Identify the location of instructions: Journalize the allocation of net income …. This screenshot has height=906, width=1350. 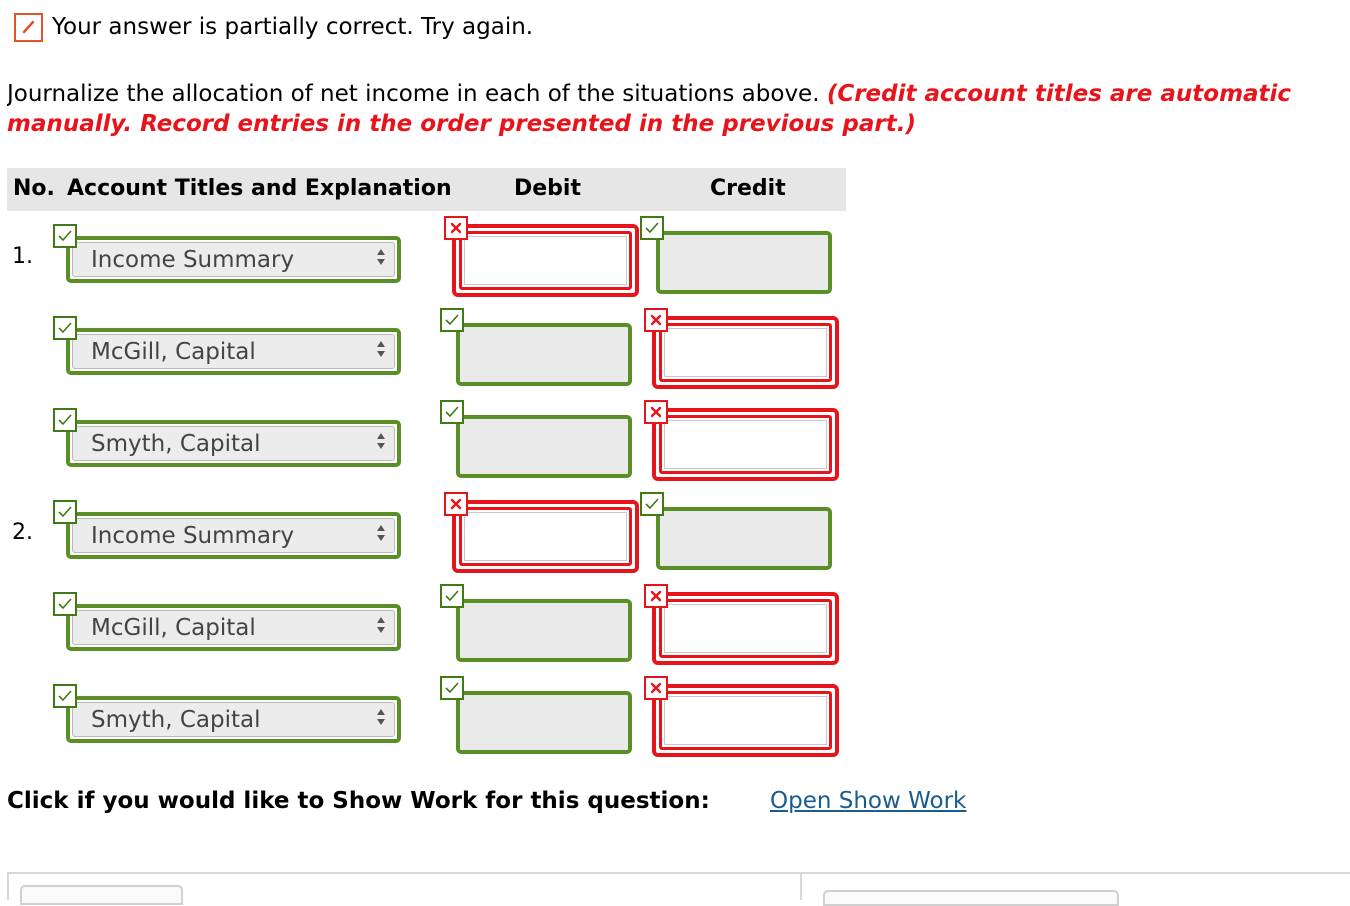
(678, 109).